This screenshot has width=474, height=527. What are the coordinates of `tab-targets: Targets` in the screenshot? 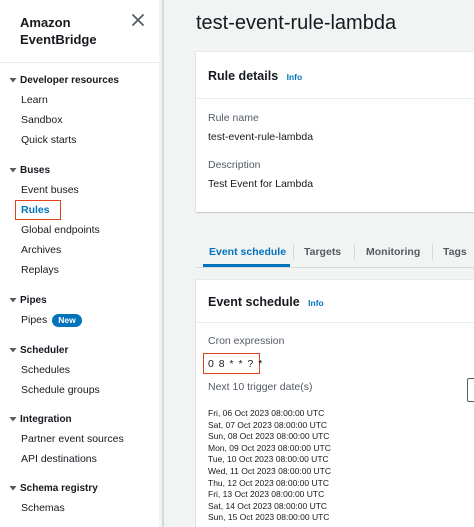 It's located at (322, 251).